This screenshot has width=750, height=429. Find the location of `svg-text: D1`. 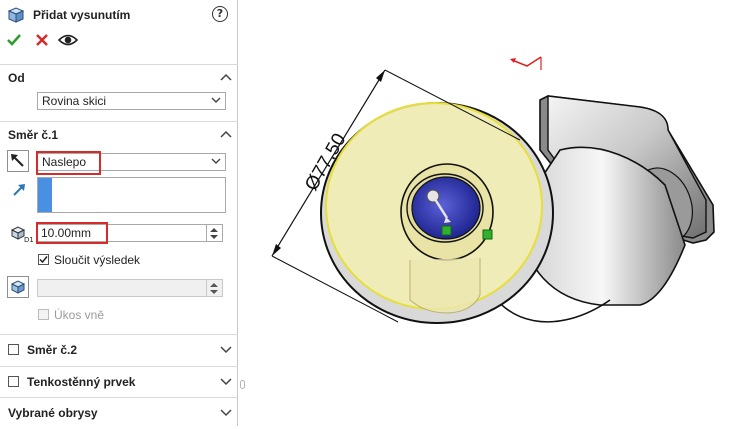

svg-text: D1 is located at coordinates (28, 239).